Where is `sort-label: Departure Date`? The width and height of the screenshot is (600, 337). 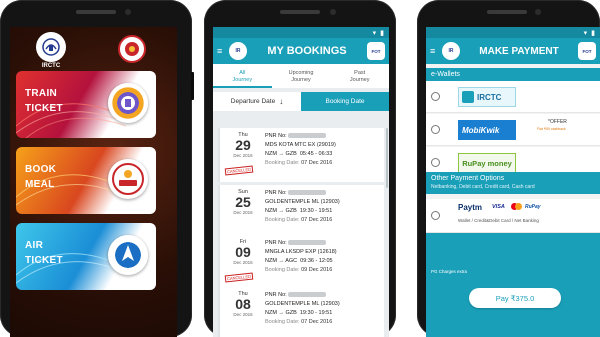 sort-label: Departure Date is located at coordinates (253, 101).